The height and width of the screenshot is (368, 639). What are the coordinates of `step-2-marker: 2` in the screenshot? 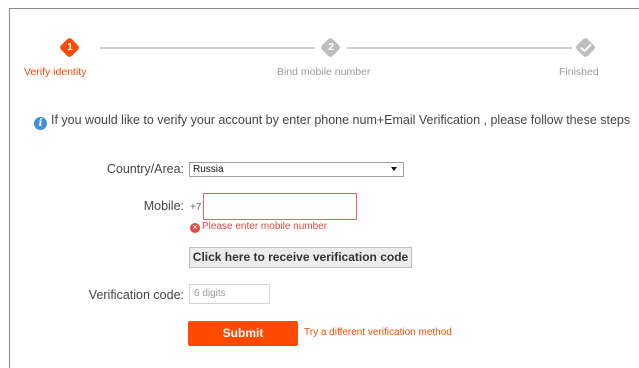 It's located at (330, 47).